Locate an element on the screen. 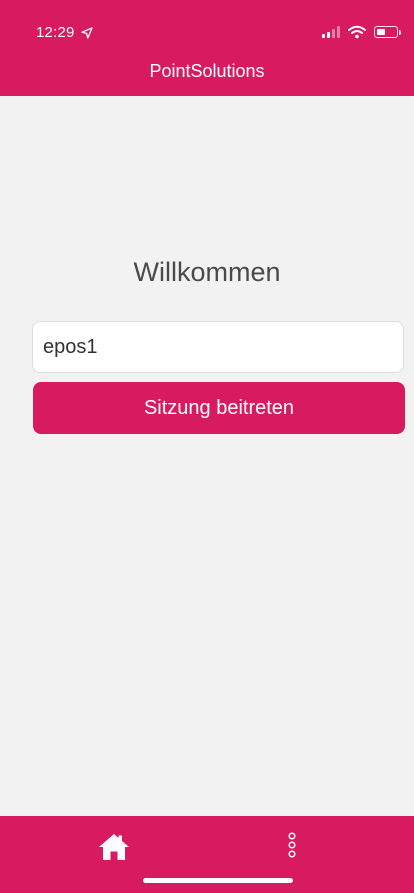  bottom-tab-bar is located at coordinates (207, 854).